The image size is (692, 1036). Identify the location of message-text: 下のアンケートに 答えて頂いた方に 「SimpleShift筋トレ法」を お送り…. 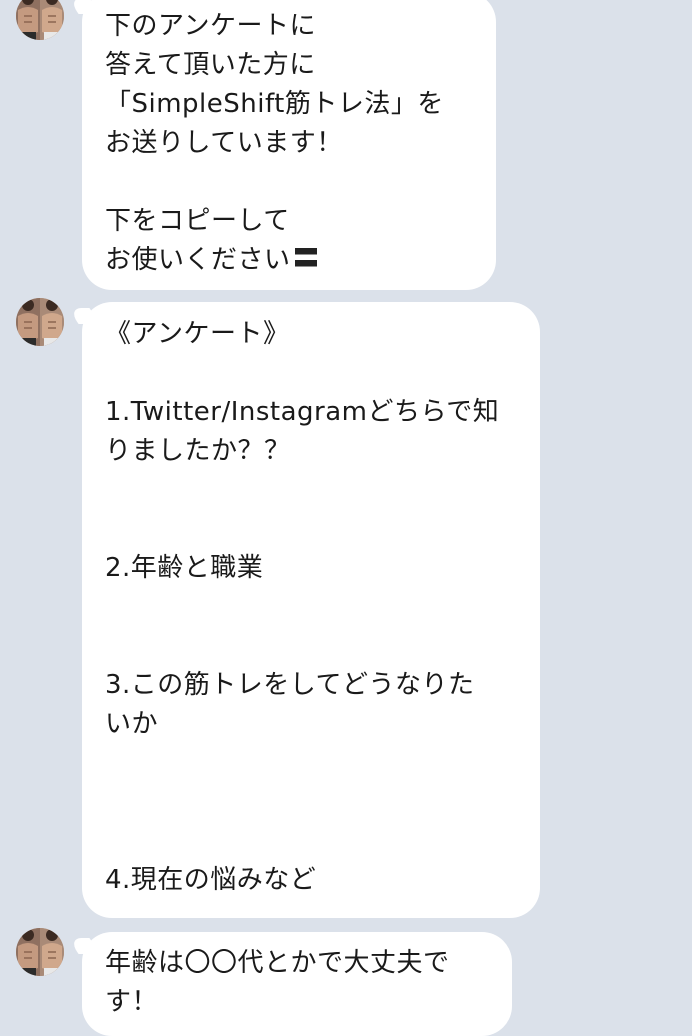
(274, 143).